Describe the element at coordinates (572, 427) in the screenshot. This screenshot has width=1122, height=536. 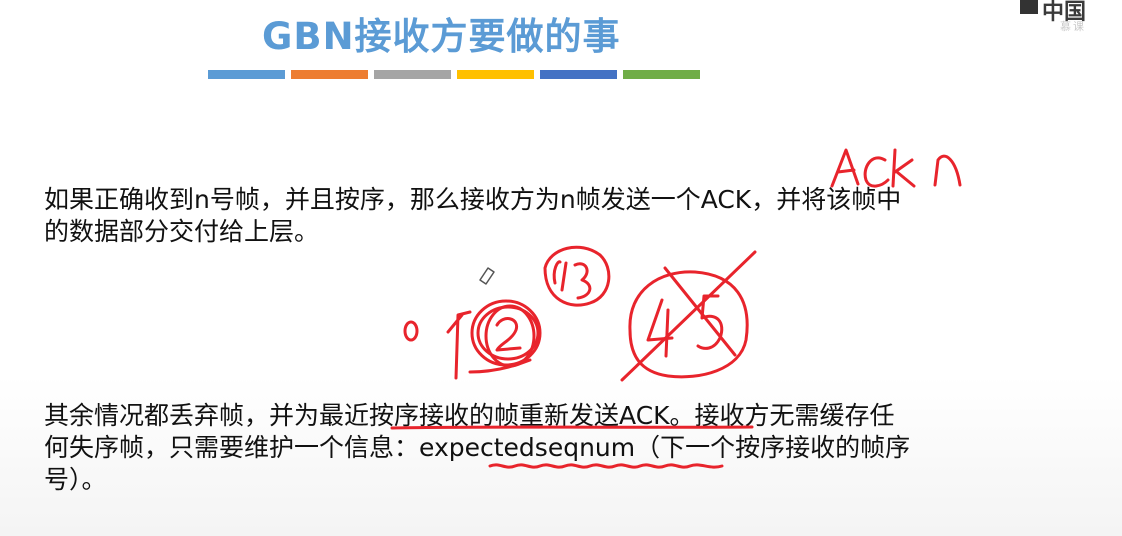
I see `underline-recent-frame` at that location.